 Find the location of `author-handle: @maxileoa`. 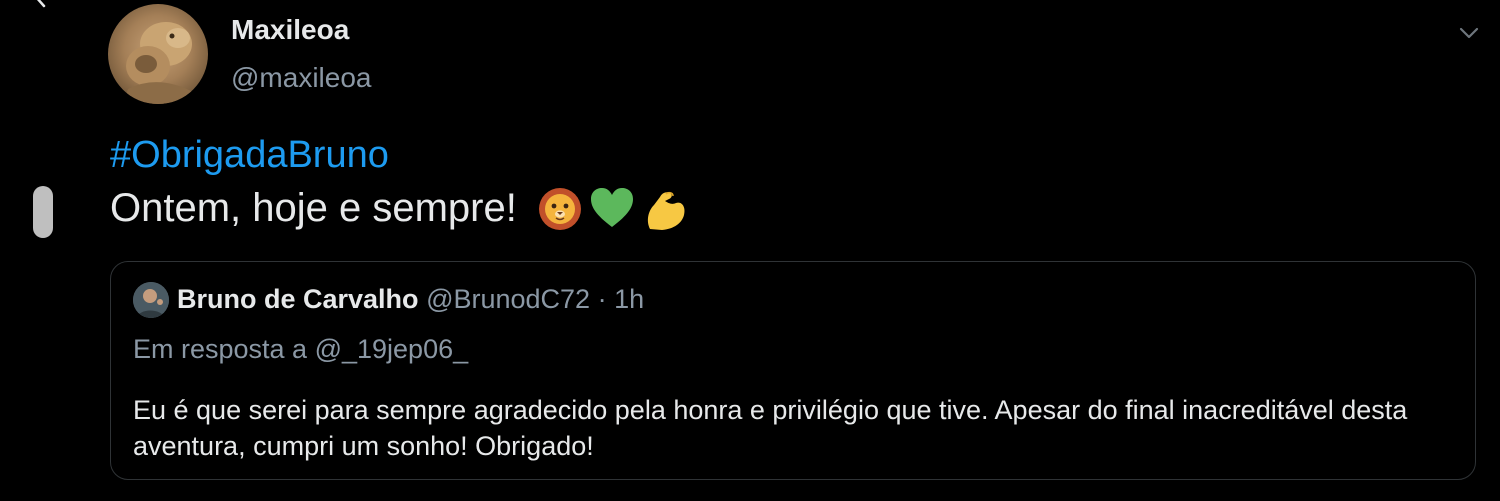

author-handle: @maxileoa is located at coordinates (301, 78).